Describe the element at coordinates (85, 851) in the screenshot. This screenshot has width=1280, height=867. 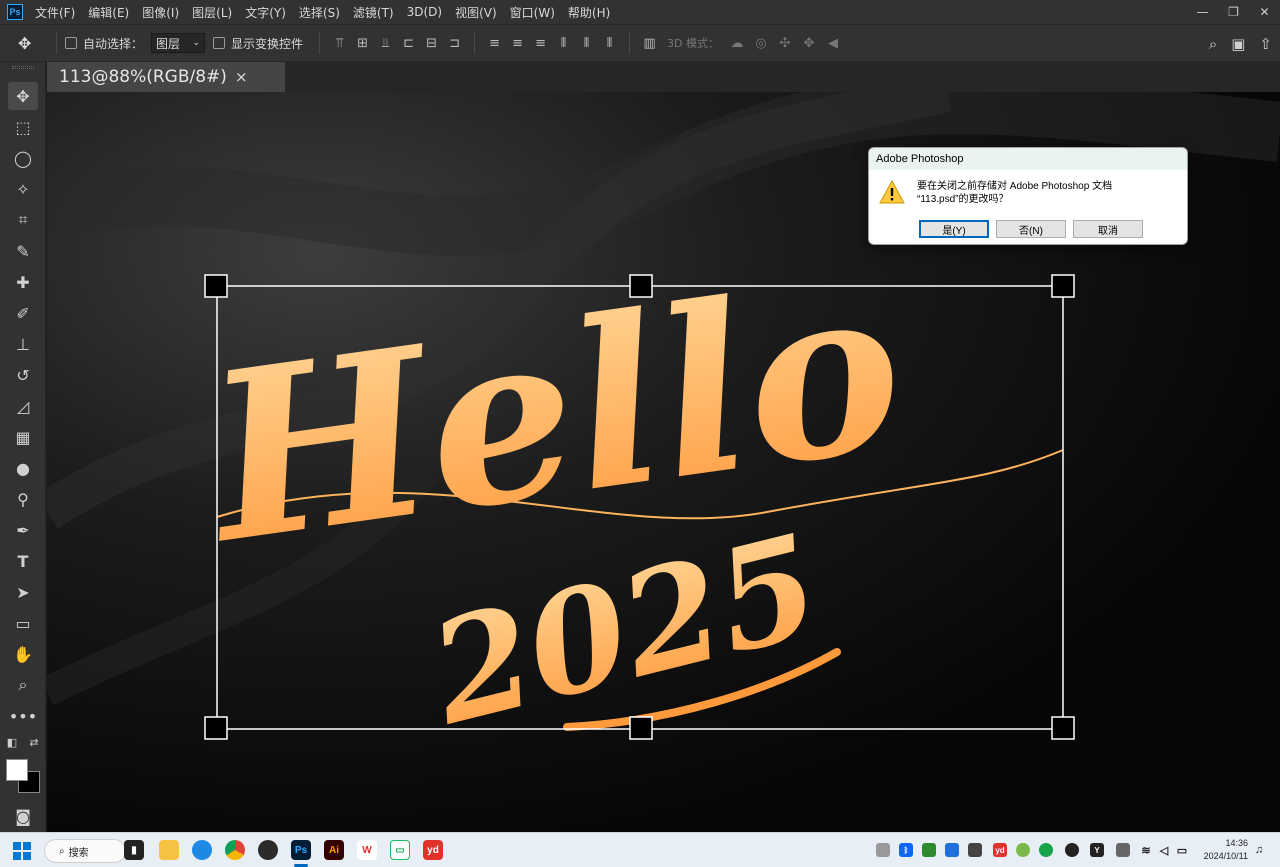
I see `taskbar-search: ⌕ 搜索` at that location.